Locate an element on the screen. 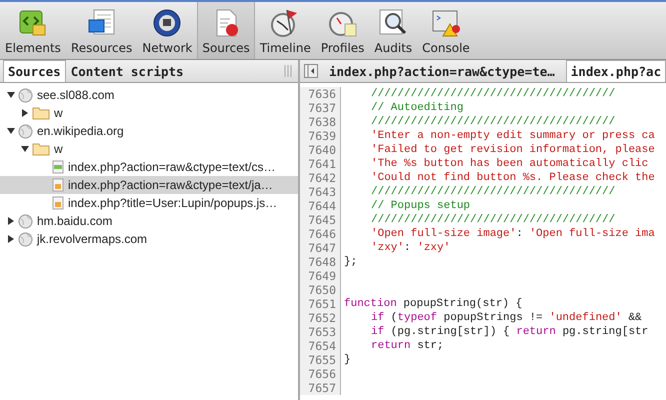 This screenshot has width=666, height=400. panel-tab: Sources is located at coordinates (34, 71).